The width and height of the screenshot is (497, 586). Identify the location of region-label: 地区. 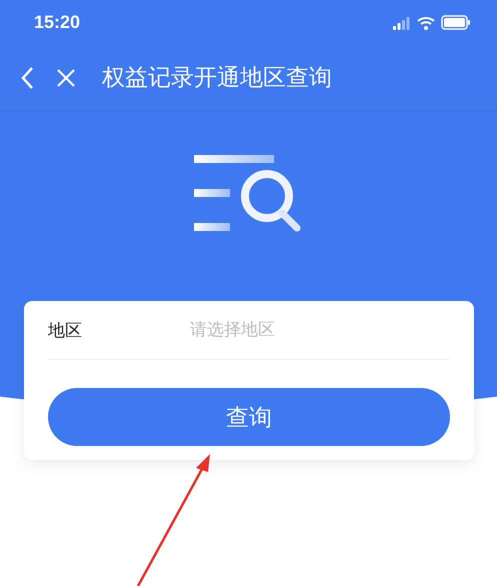
(65, 331).